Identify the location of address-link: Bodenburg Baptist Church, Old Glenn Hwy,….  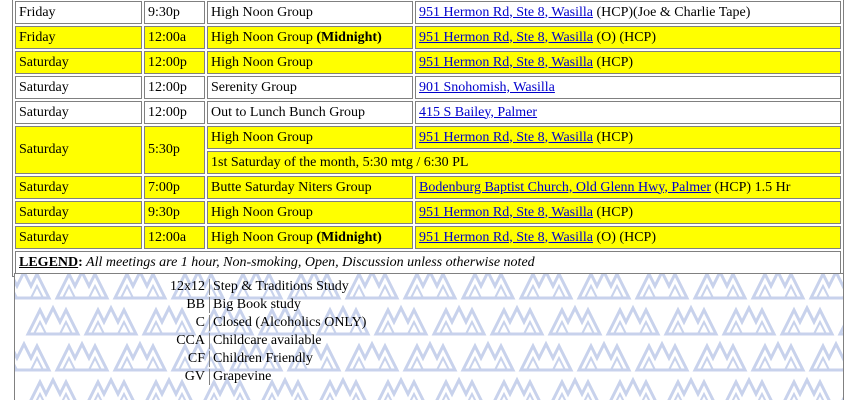
(565, 187).